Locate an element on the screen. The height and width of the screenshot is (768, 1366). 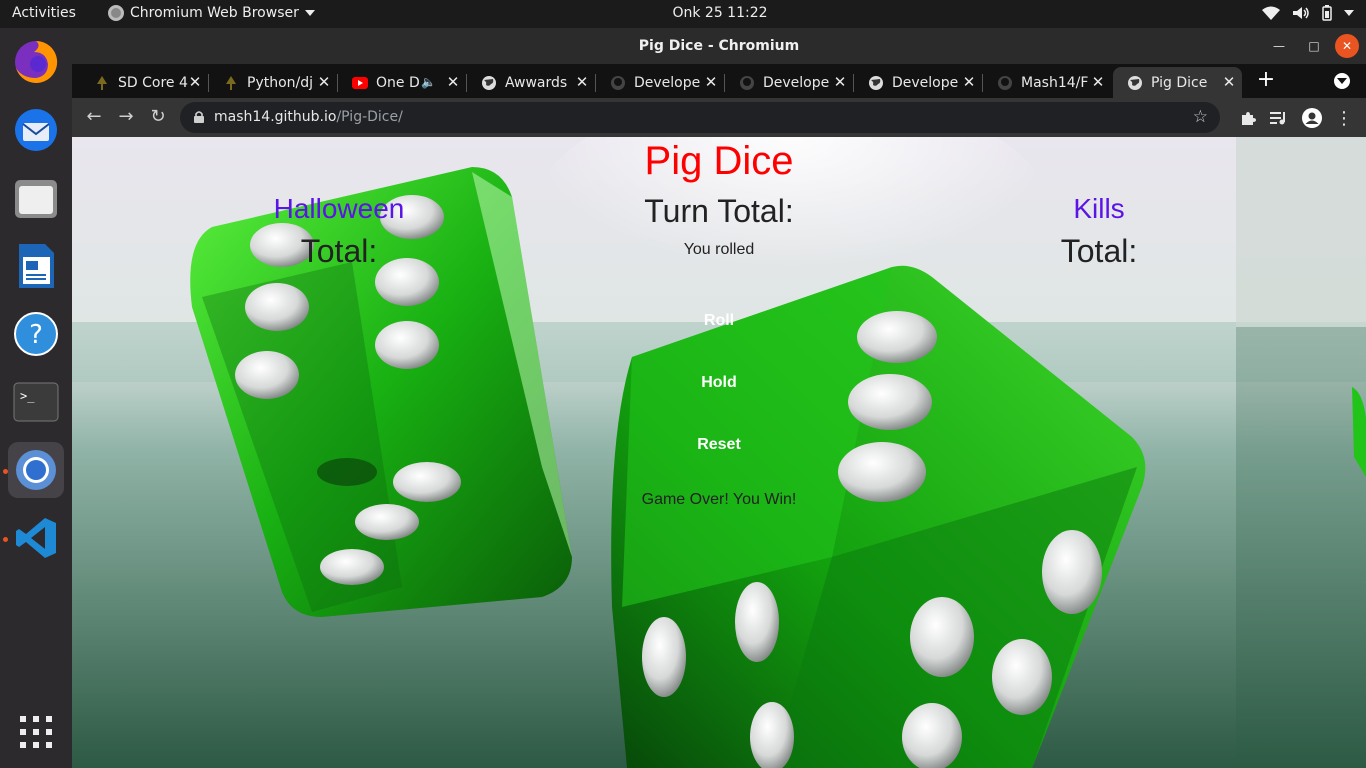
tab-developer-1: Develope ✕ is located at coordinates (660, 82).